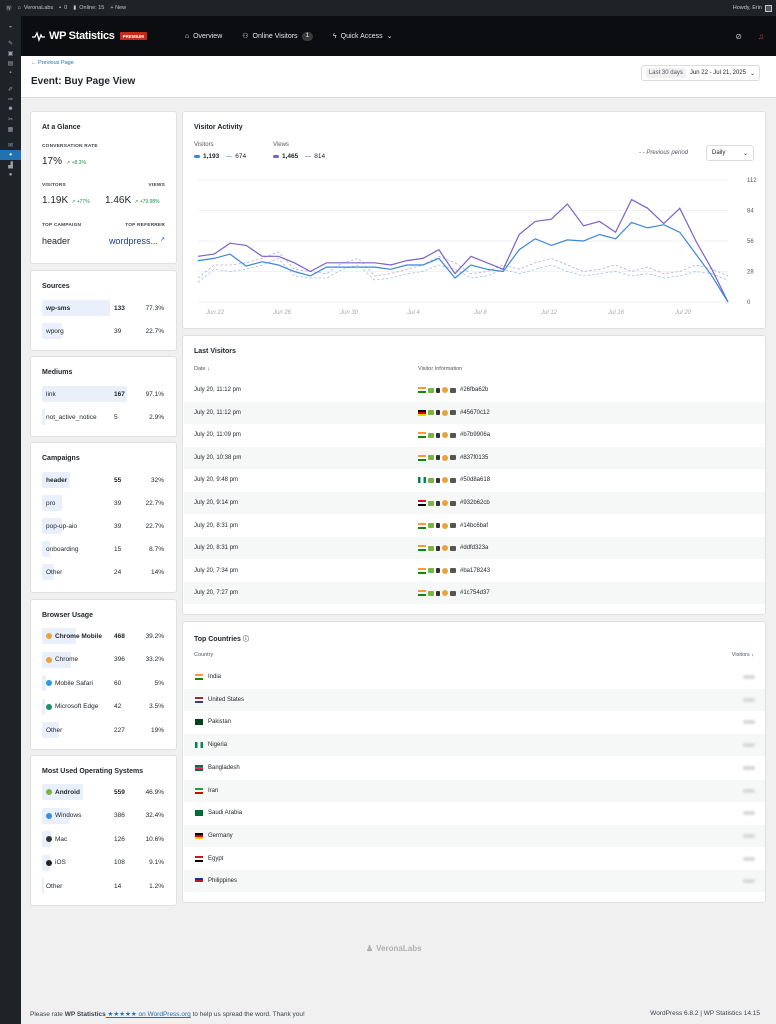 The image size is (776, 1024). I want to click on wordpress-logo-icon: Ⓦ, so click(9, 8).